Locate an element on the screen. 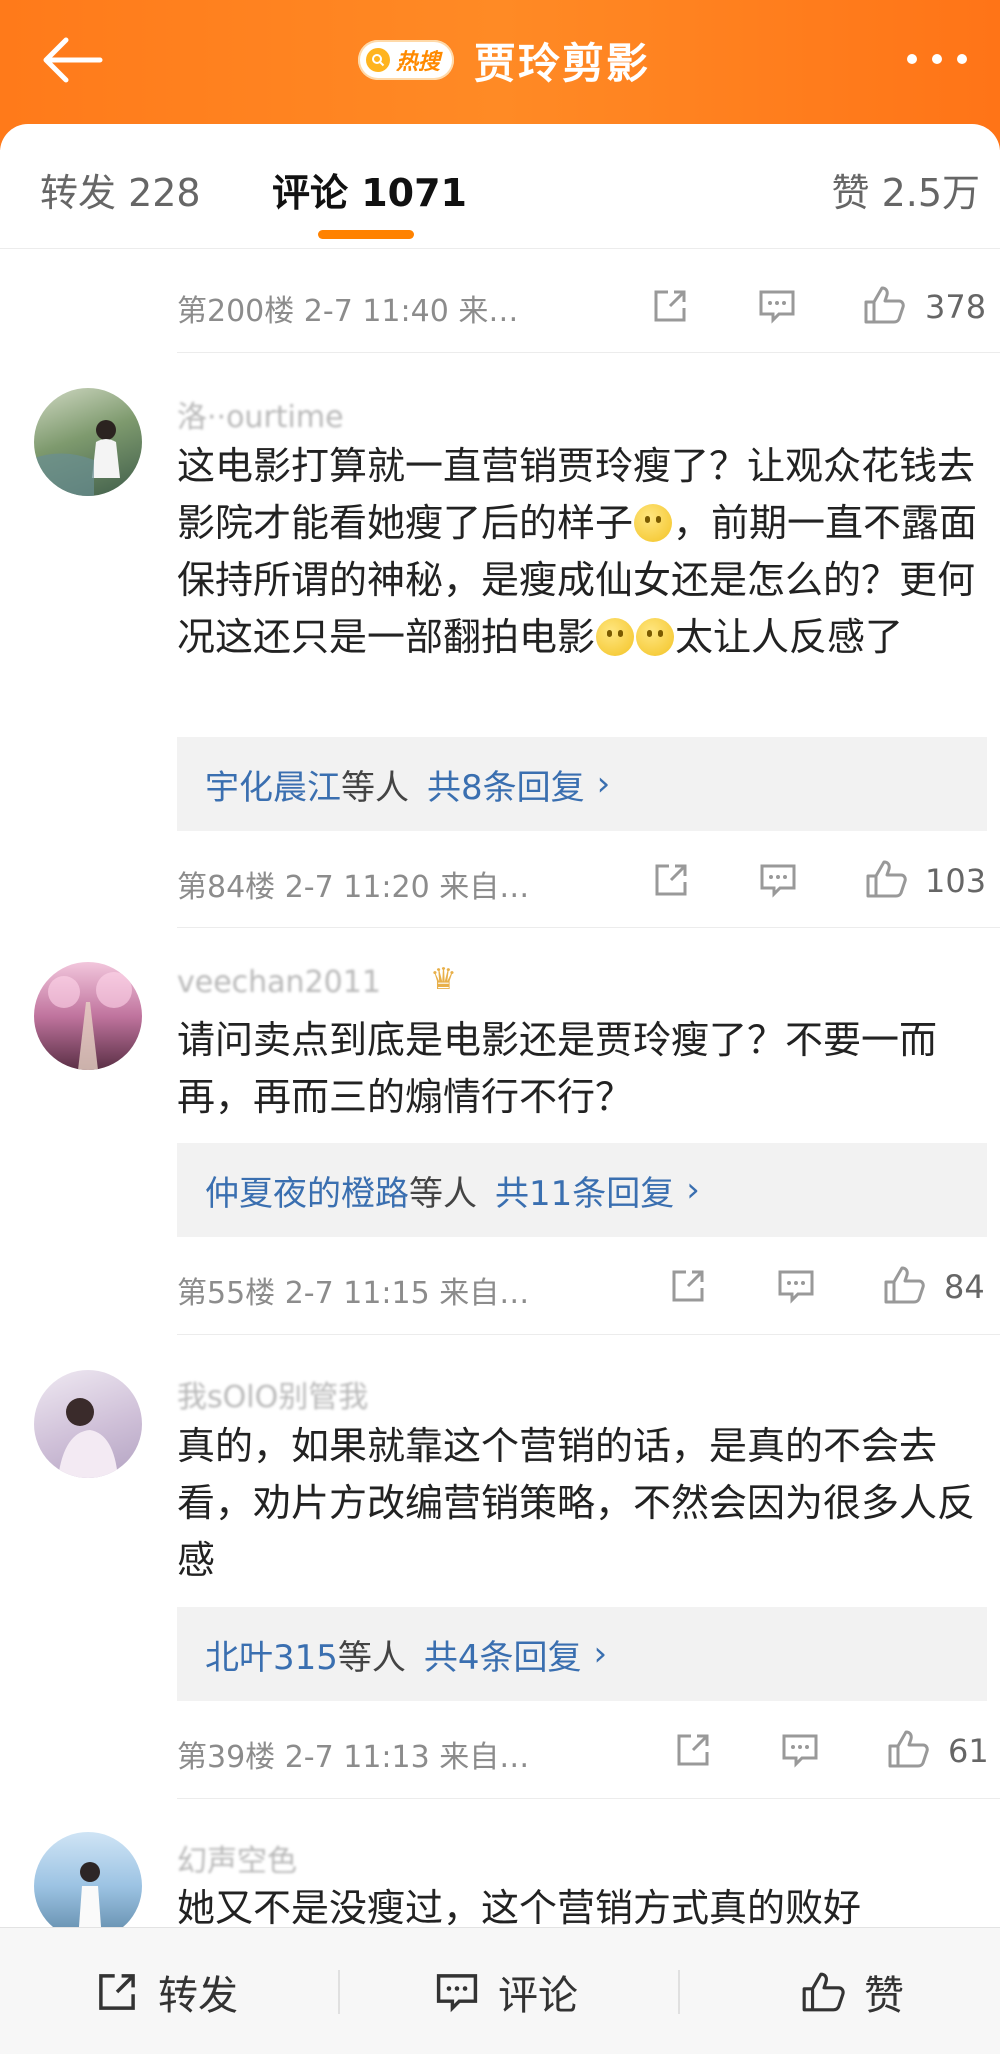  page-title: 贾玲剪影 is located at coordinates (562, 63).